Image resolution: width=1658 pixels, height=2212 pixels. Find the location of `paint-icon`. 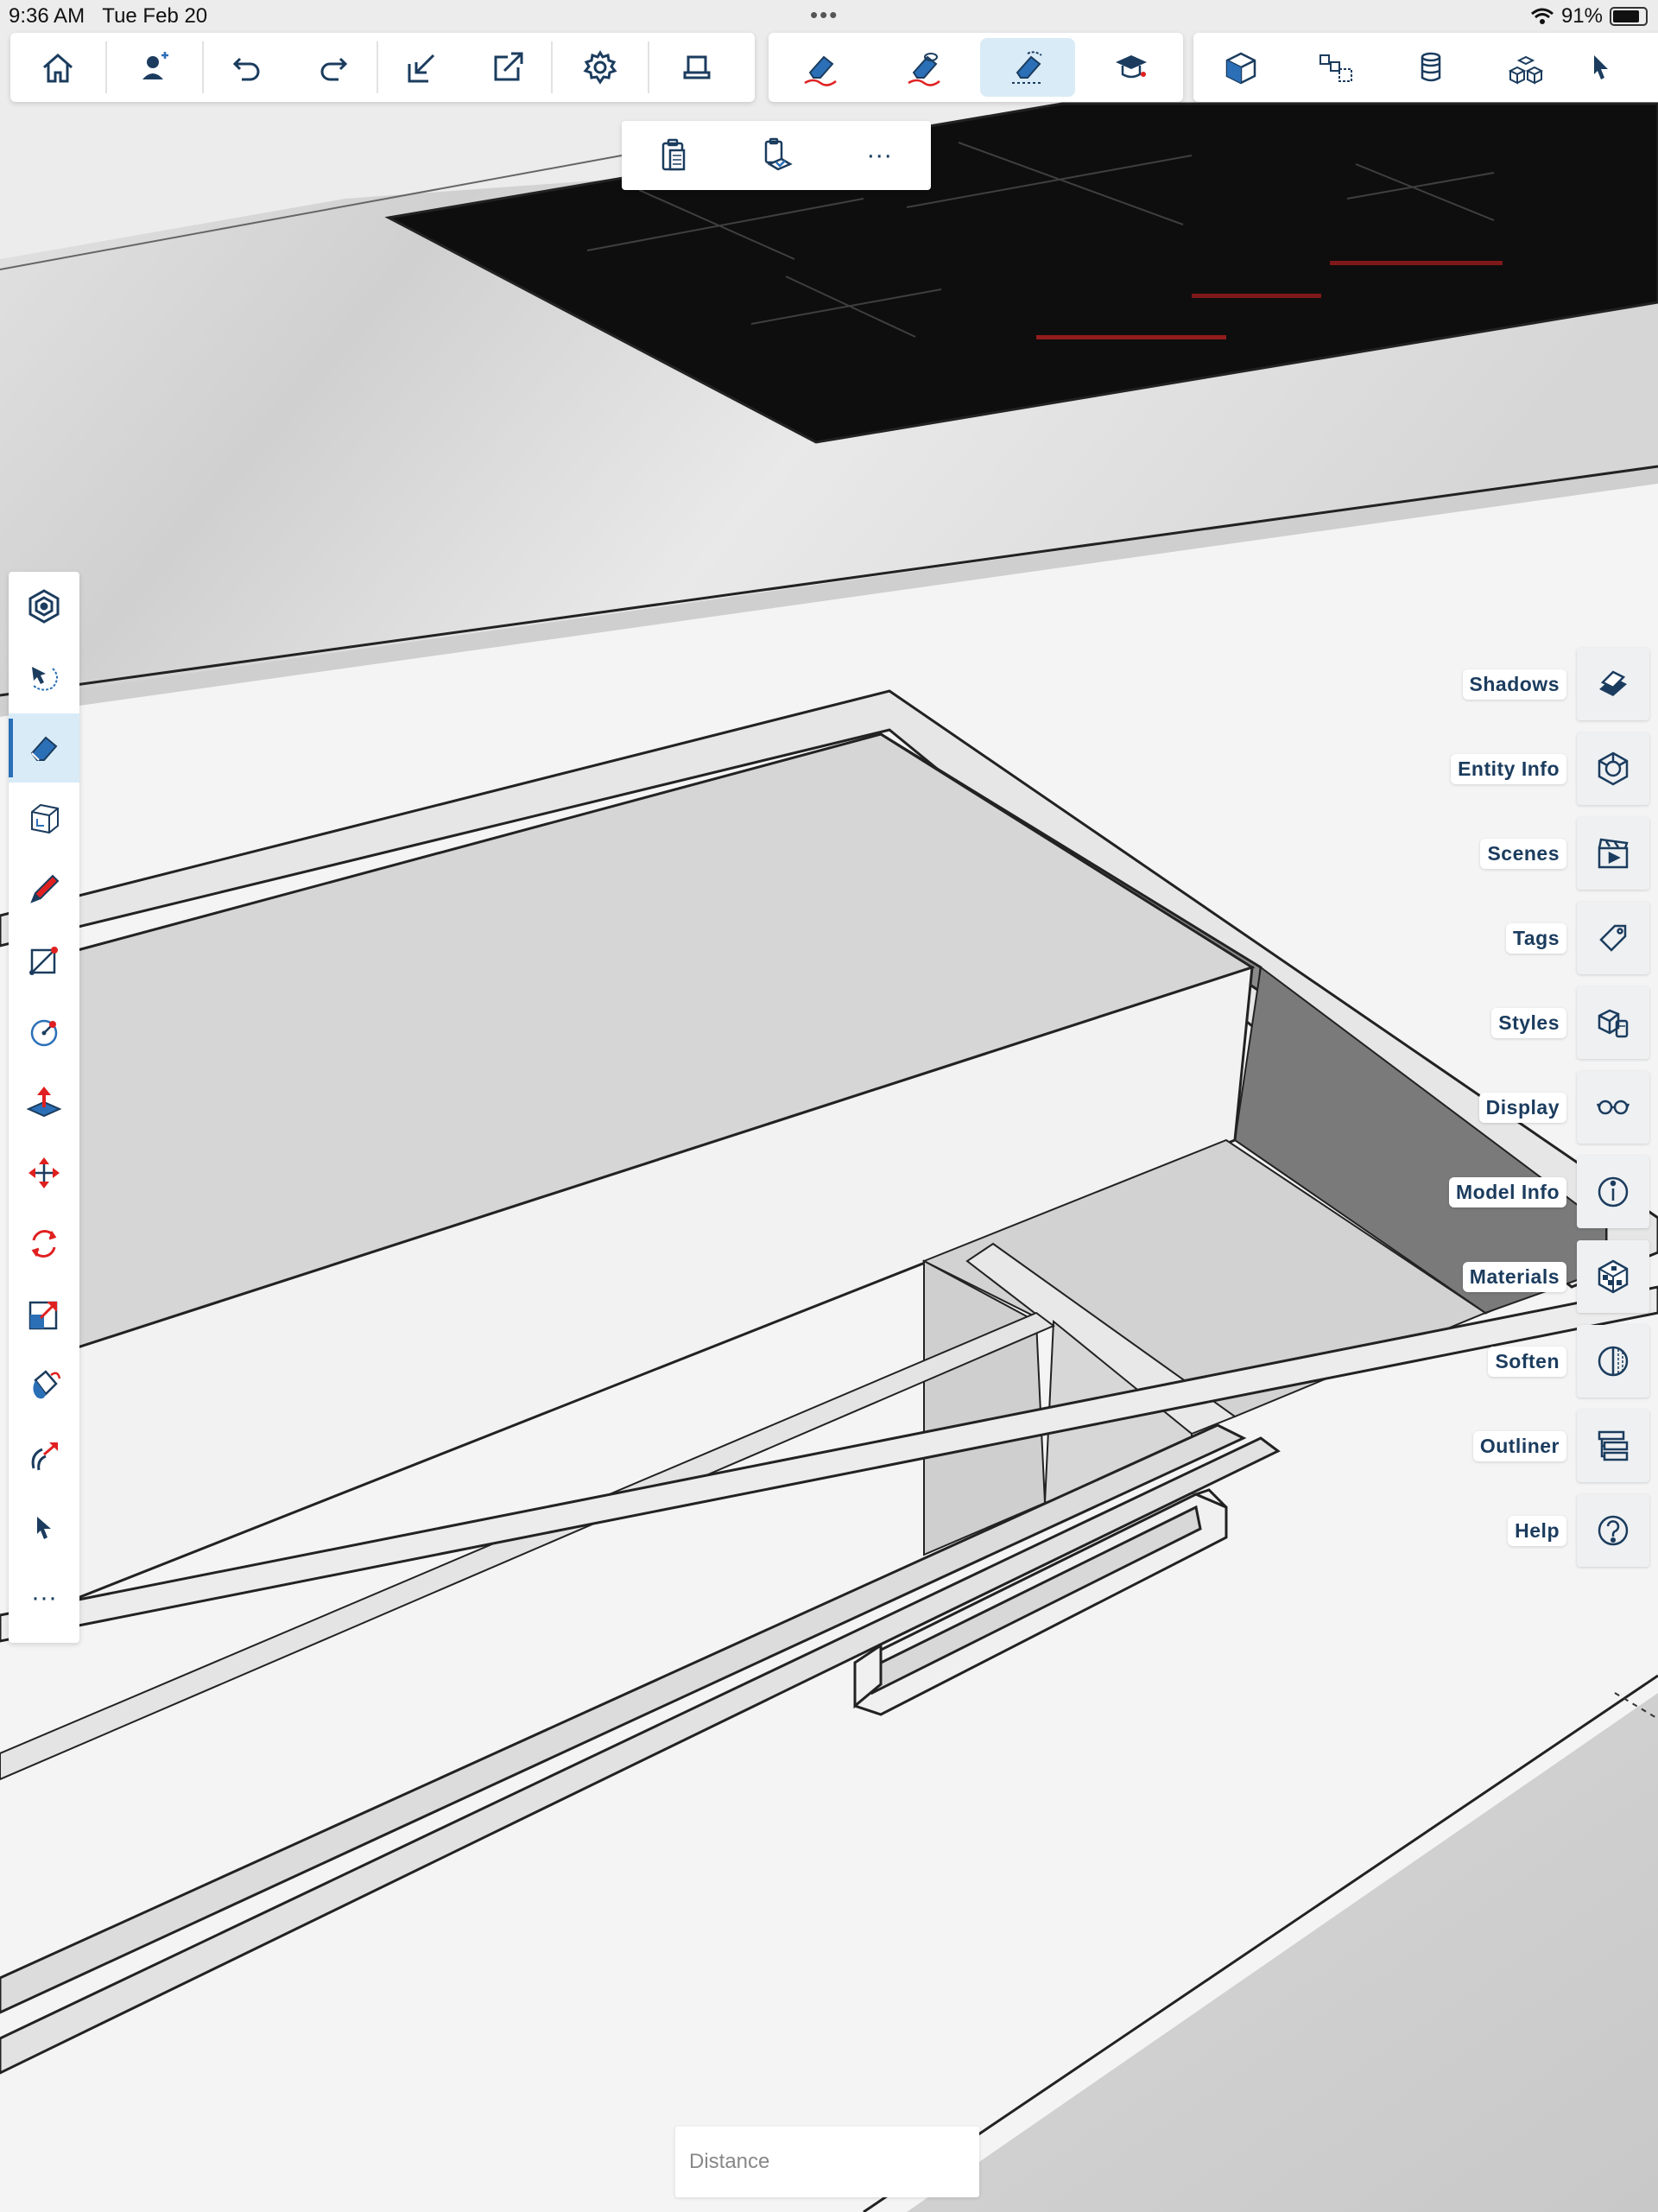

paint-icon is located at coordinates (47, 1384).